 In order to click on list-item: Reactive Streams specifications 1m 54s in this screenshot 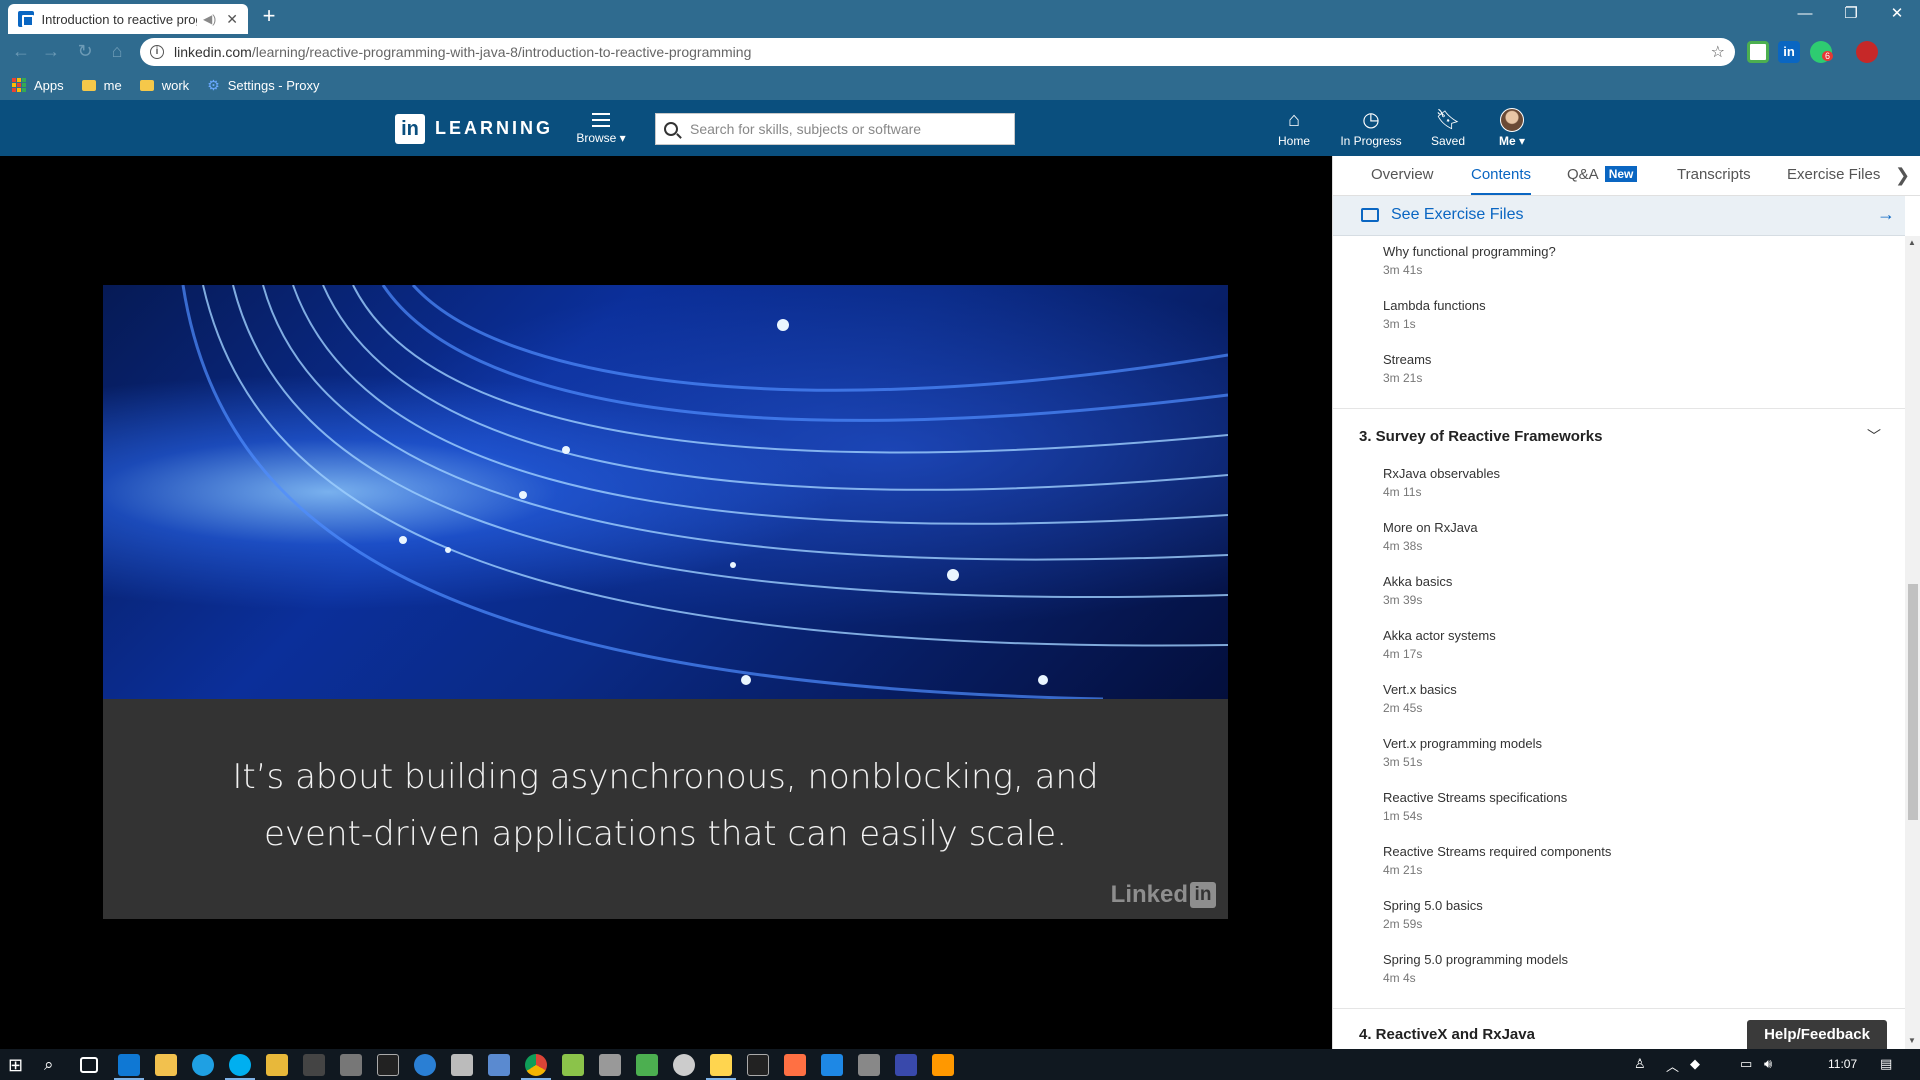, I will do `click(1475, 806)`.